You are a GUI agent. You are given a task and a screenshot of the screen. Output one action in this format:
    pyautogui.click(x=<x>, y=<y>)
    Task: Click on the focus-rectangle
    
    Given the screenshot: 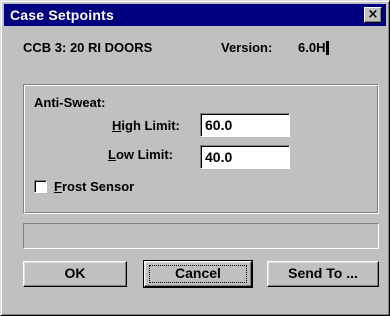 What is the action you would take?
    pyautogui.click(x=198, y=274)
    